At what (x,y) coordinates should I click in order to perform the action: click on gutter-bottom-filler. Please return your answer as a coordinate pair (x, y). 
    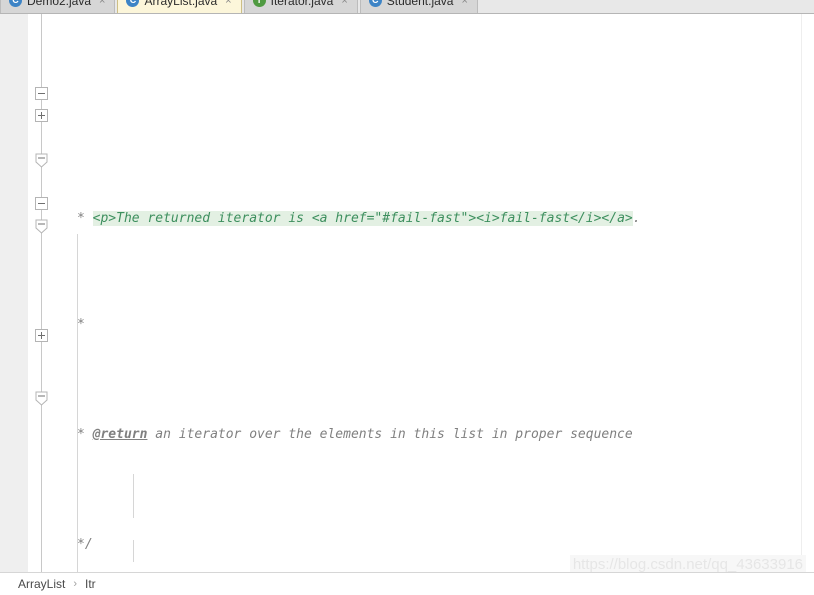
    Looking at the image, I should click on (14, 567).